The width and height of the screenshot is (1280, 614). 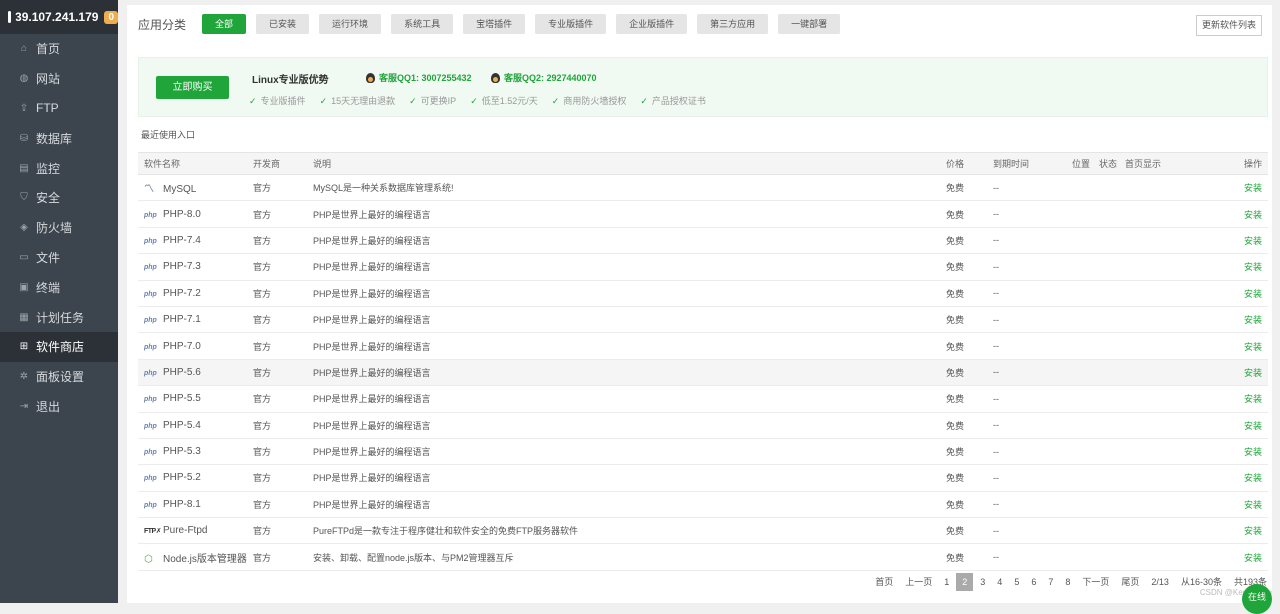 What do you see at coordinates (59, 287) in the screenshot?
I see `sidebar-item-8: ▣ 终端` at bounding box center [59, 287].